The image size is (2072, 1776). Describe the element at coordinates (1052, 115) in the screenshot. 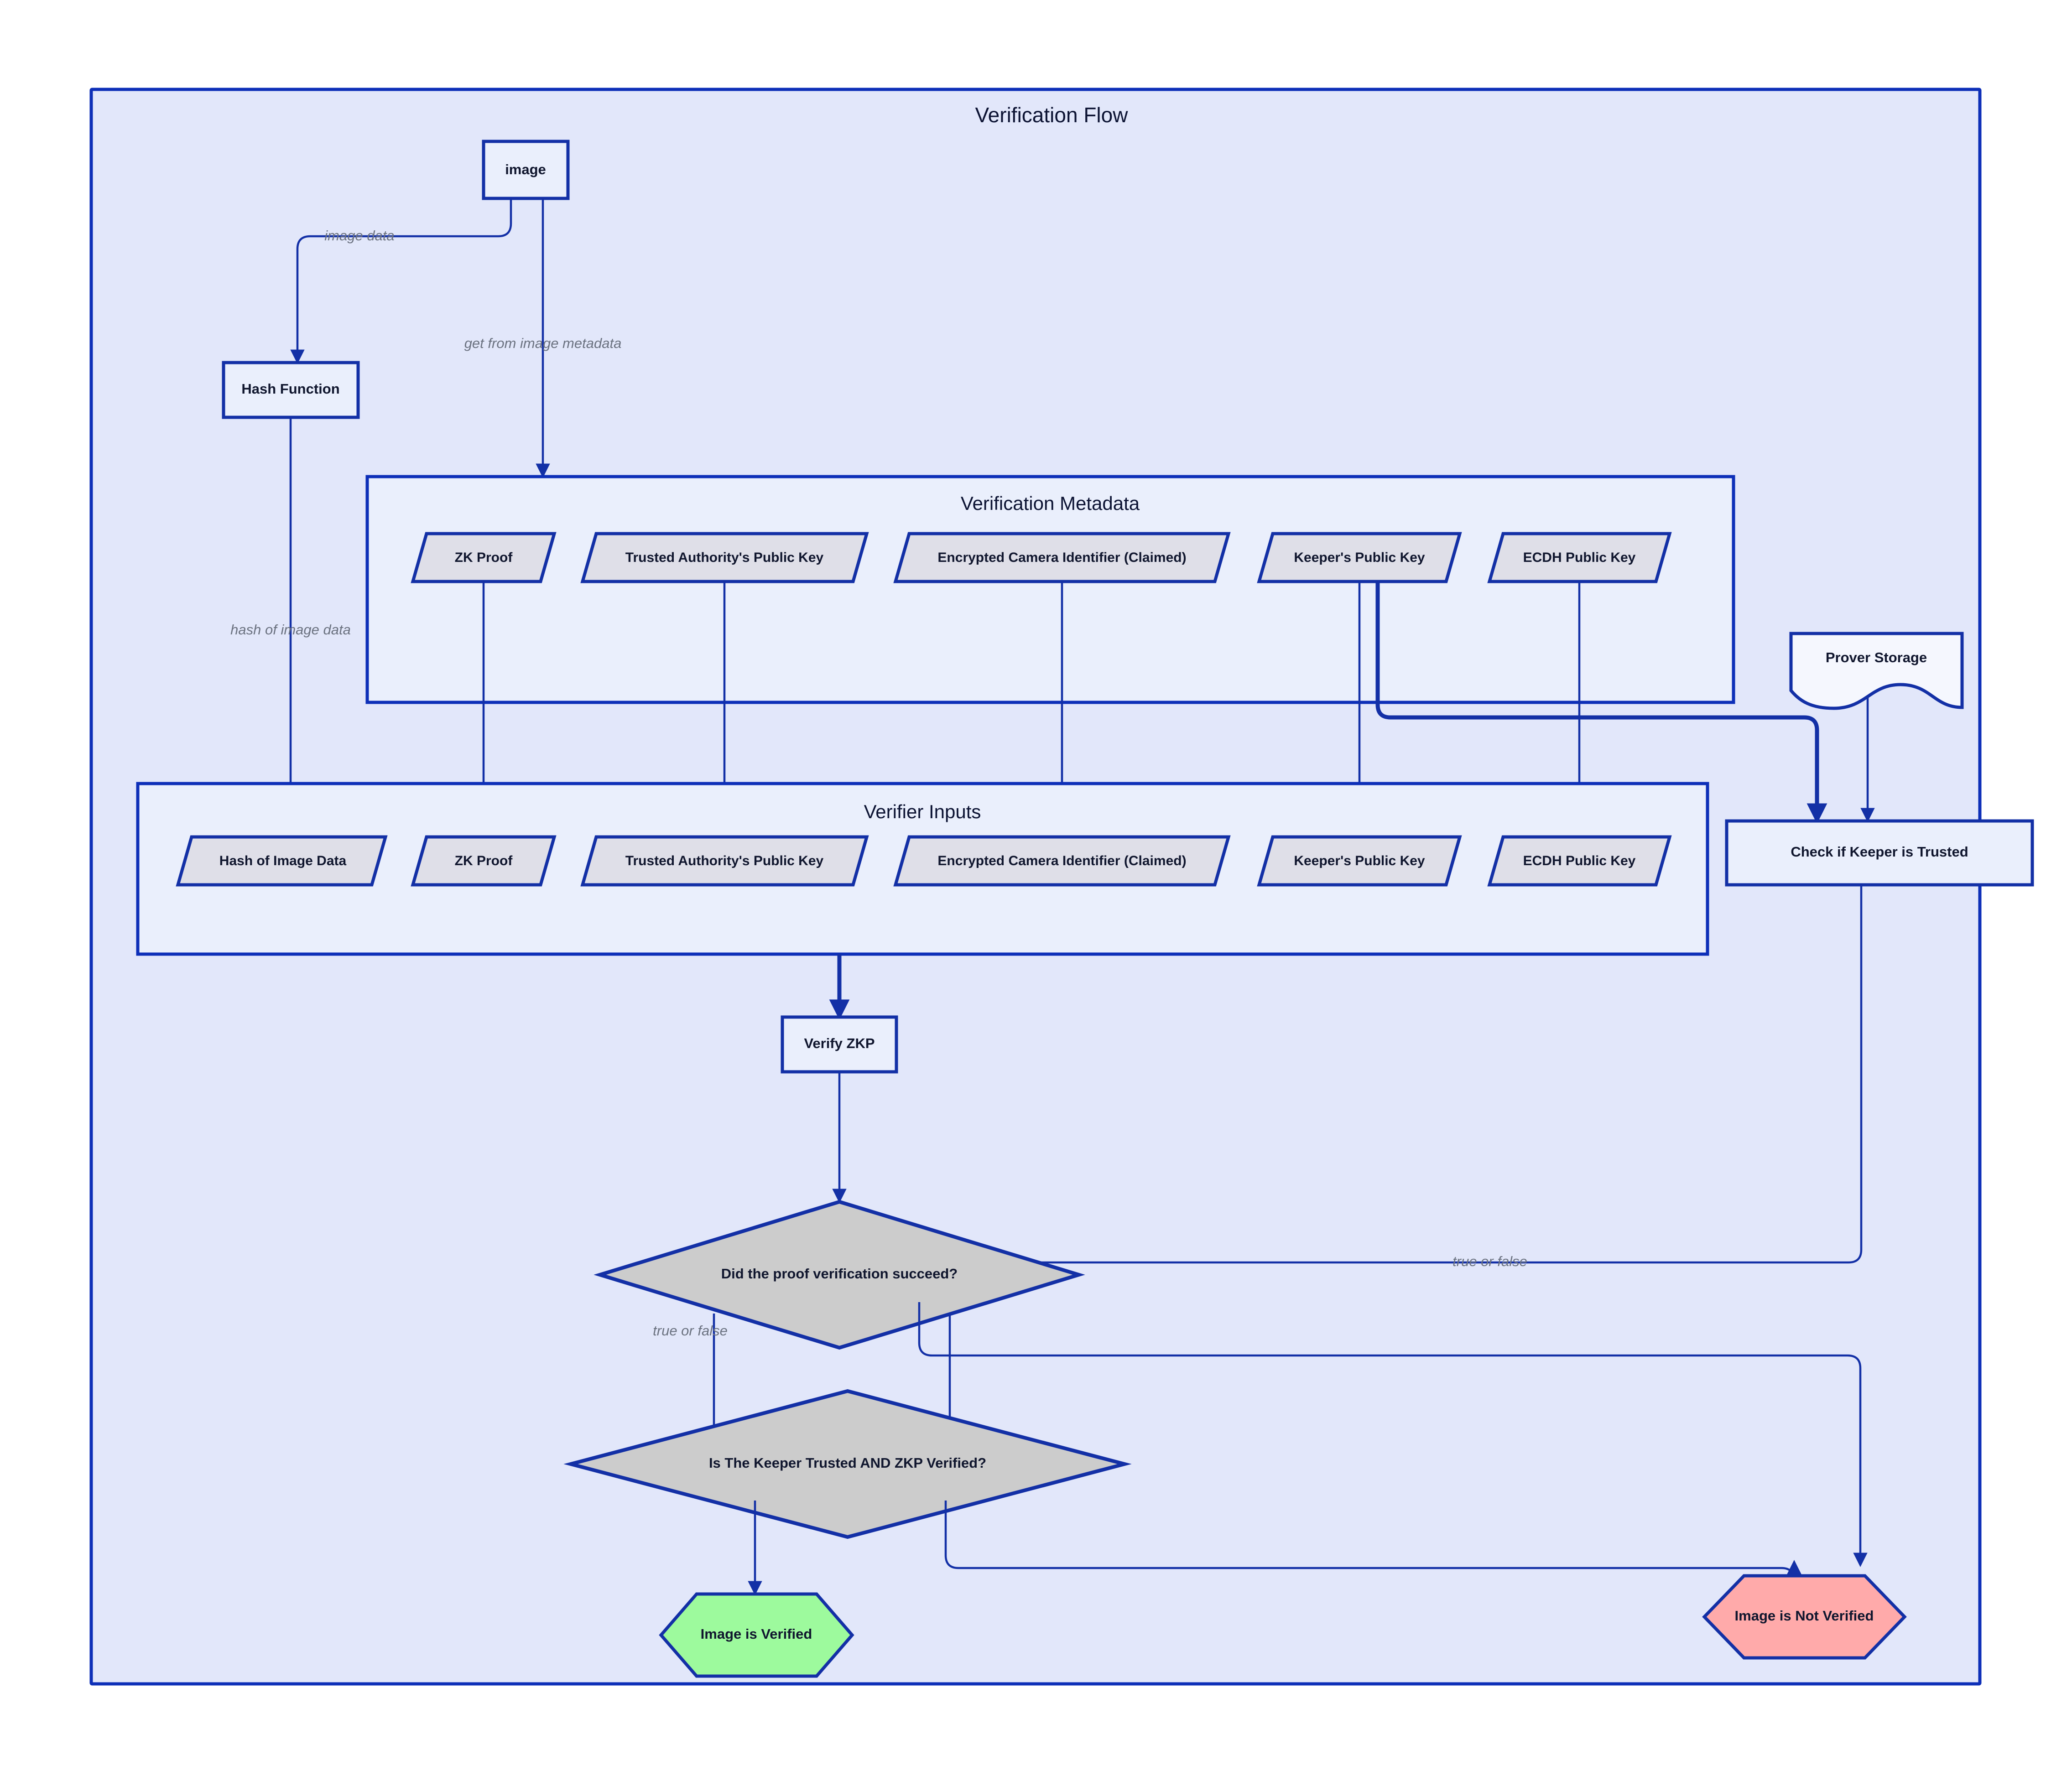

I see `frame-title: Verification Flow` at that location.